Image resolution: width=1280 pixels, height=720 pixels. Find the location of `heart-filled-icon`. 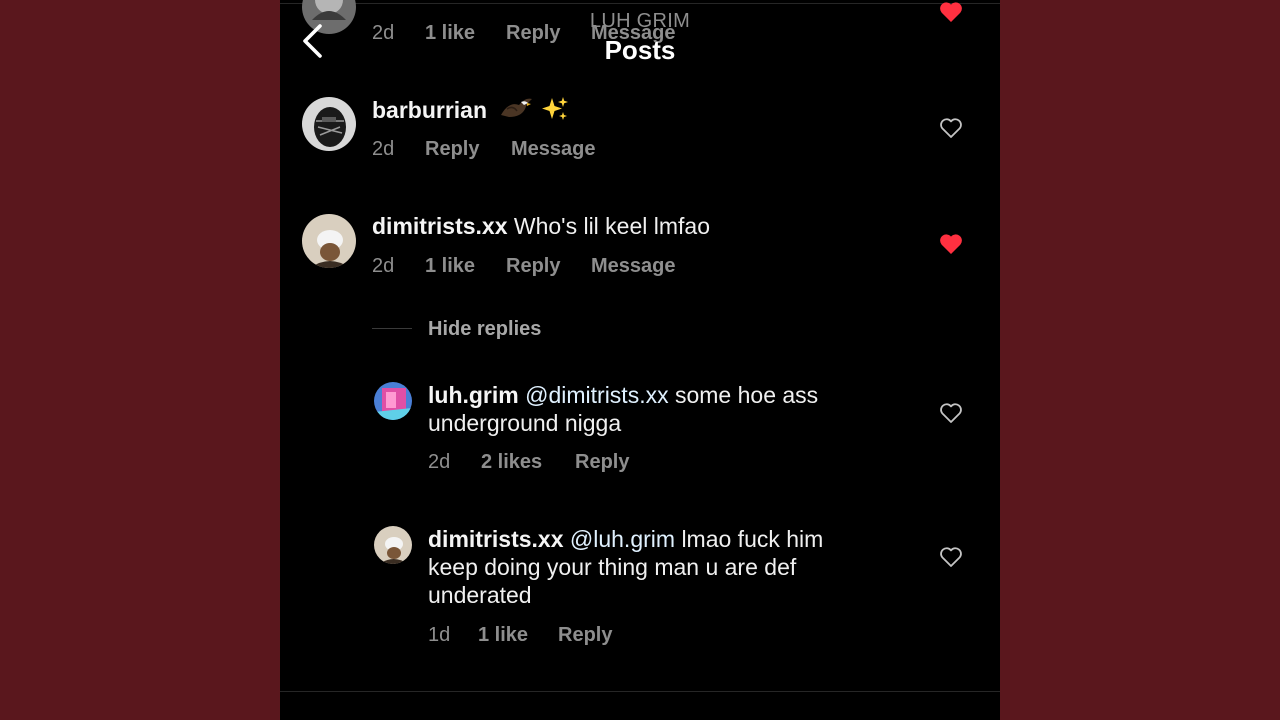

heart-filled-icon is located at coordinates (951, 244).